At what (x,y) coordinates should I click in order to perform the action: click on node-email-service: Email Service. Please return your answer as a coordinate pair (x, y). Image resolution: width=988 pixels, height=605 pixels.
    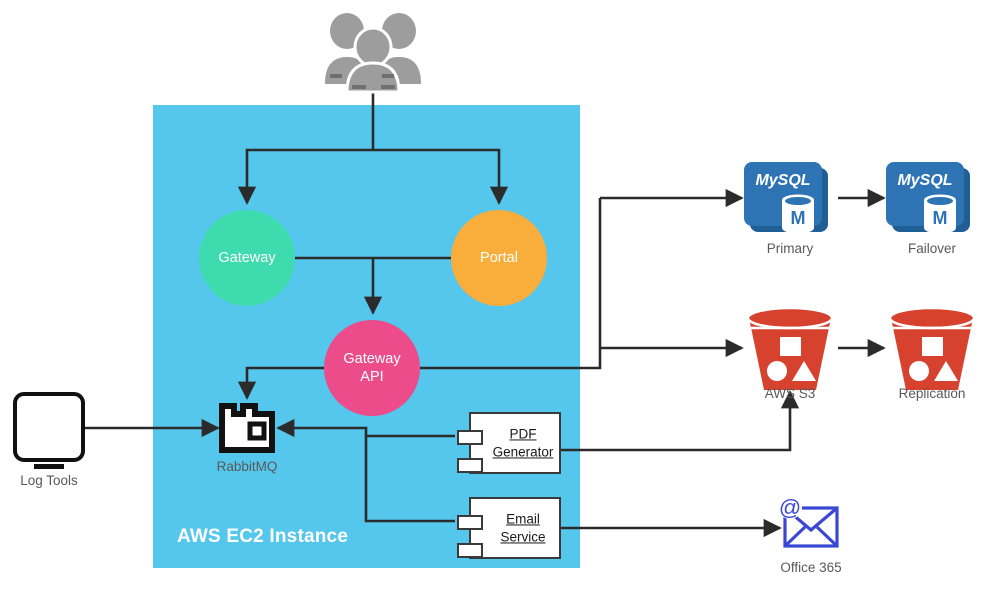
    Looking at the image, I should click on (509, 528).